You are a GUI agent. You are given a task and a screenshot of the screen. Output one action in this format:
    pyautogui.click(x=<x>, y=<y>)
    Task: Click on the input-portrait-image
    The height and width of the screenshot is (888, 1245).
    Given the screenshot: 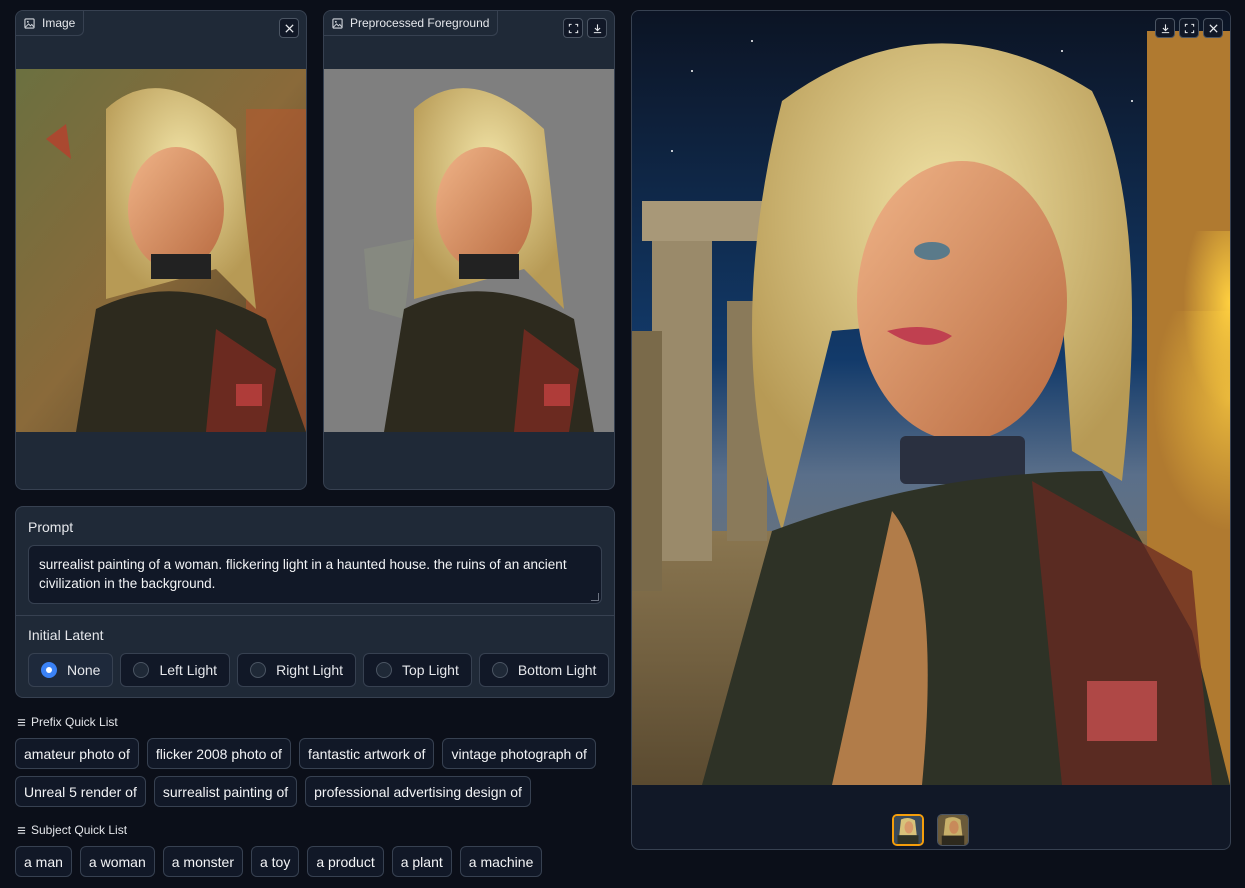 What is the action you would take?
    pyautogui.click(x=161, y=250)
    